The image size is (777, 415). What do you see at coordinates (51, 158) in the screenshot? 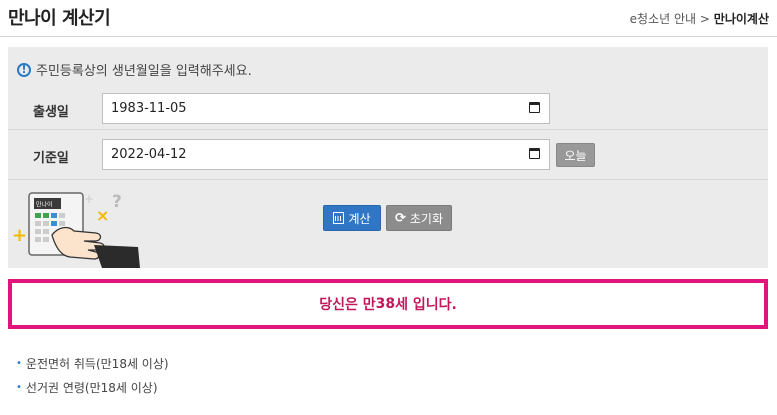
I see `base-date-label: 기준일` at bounding box center [51, 158].